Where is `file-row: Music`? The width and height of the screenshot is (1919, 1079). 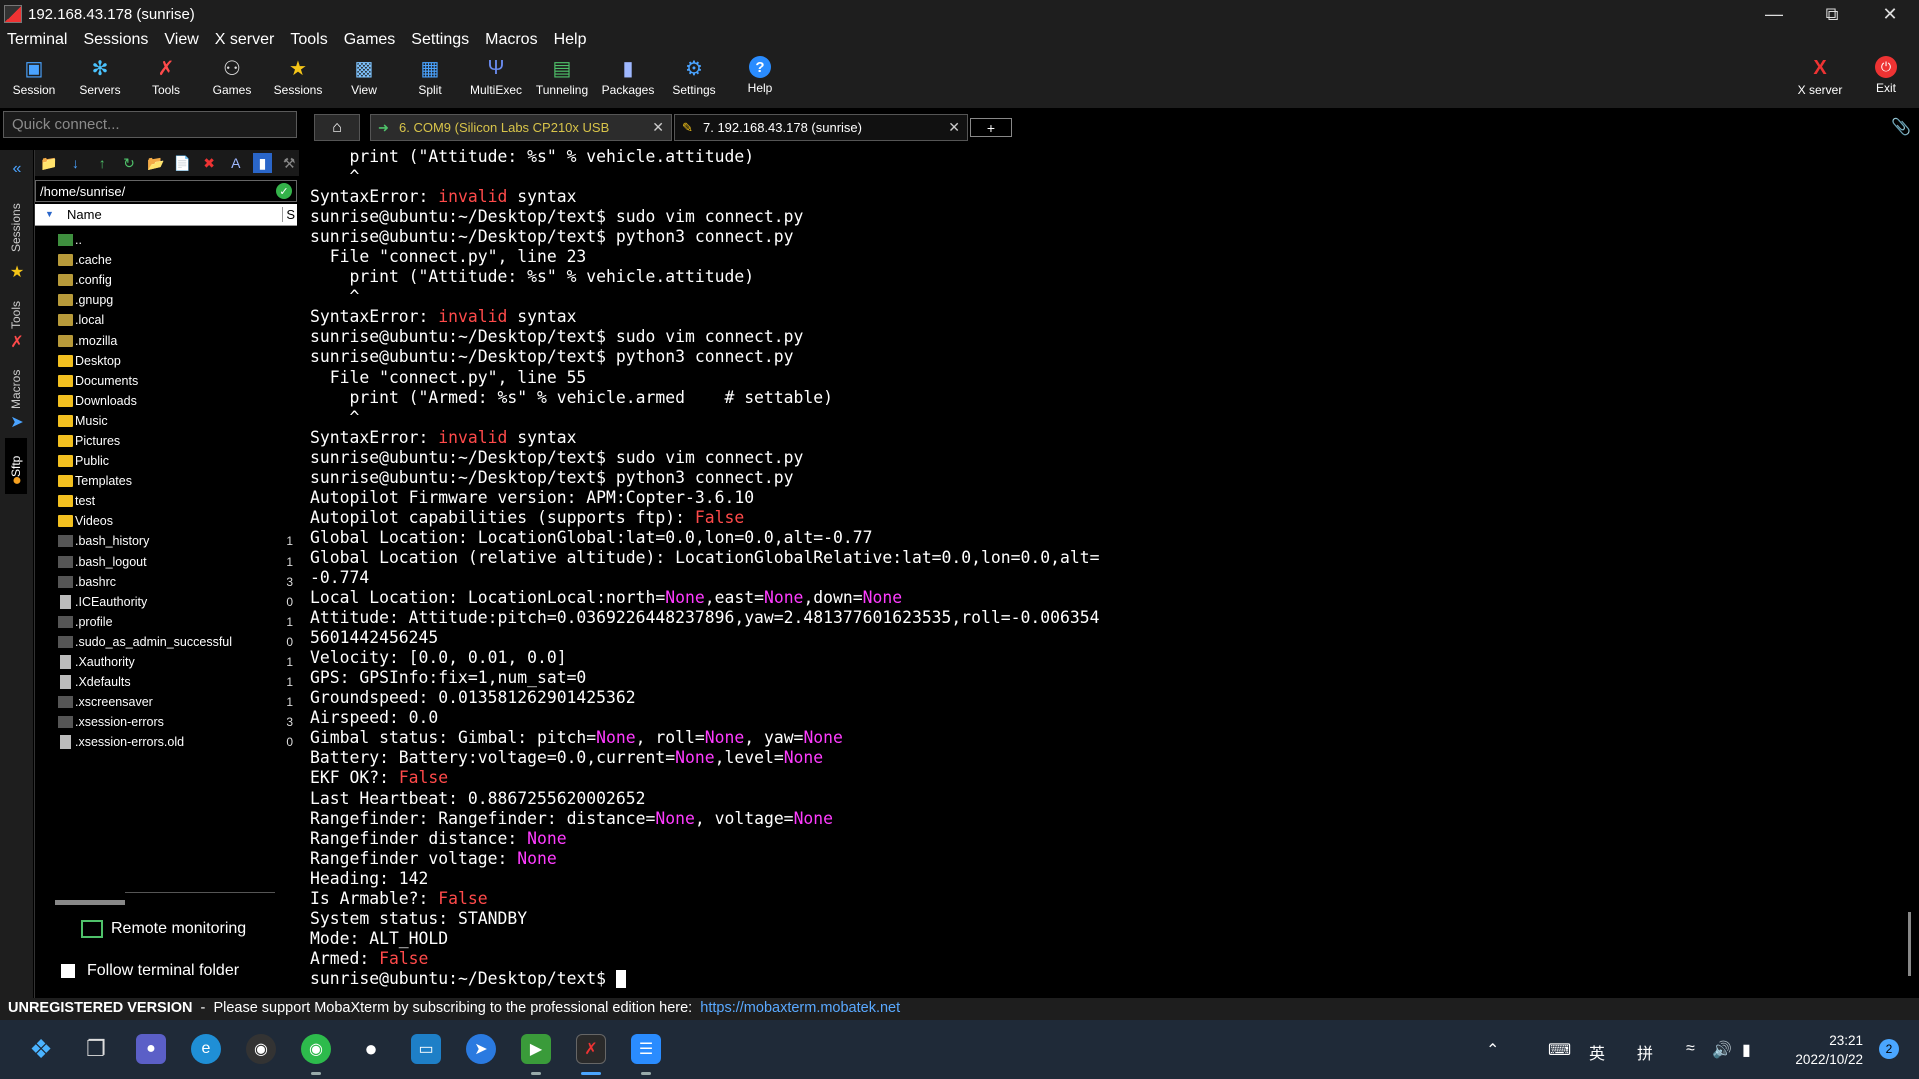 file-row: Music is located at coordinates (166, 421).